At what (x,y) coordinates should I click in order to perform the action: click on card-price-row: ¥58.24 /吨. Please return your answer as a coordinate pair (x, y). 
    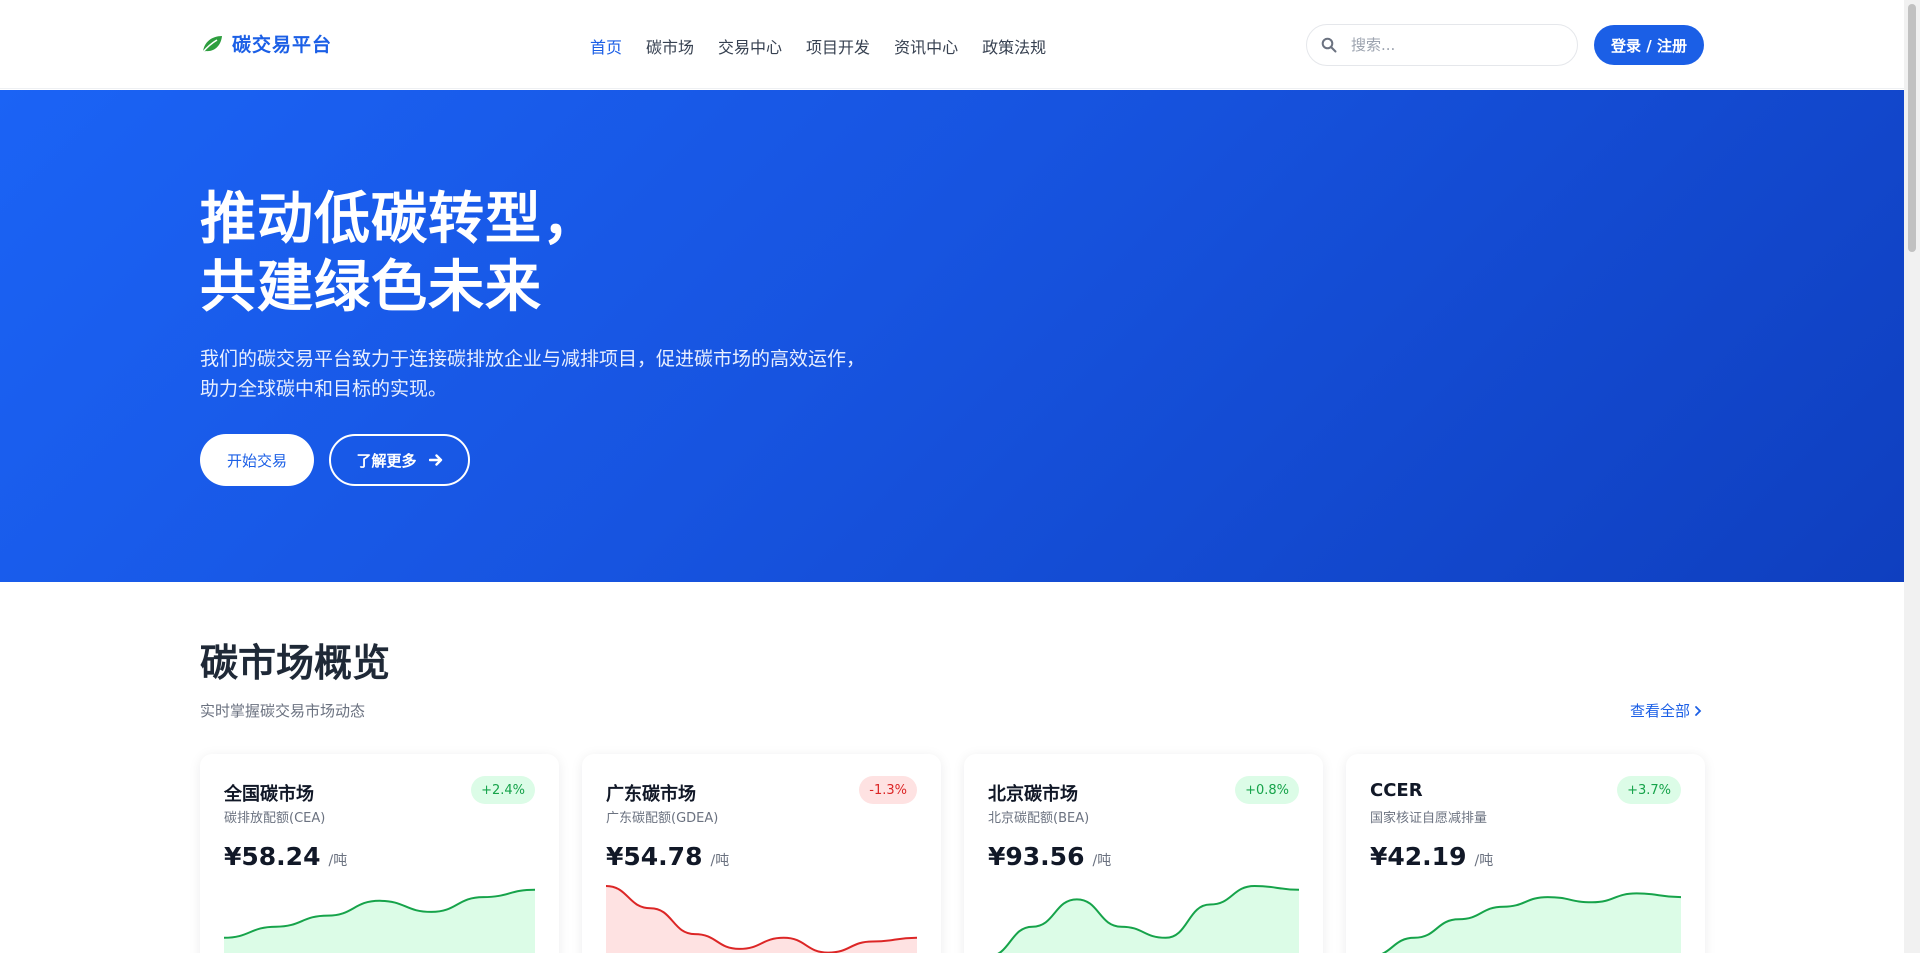
    Looking at the image, I should click on (285, 856).